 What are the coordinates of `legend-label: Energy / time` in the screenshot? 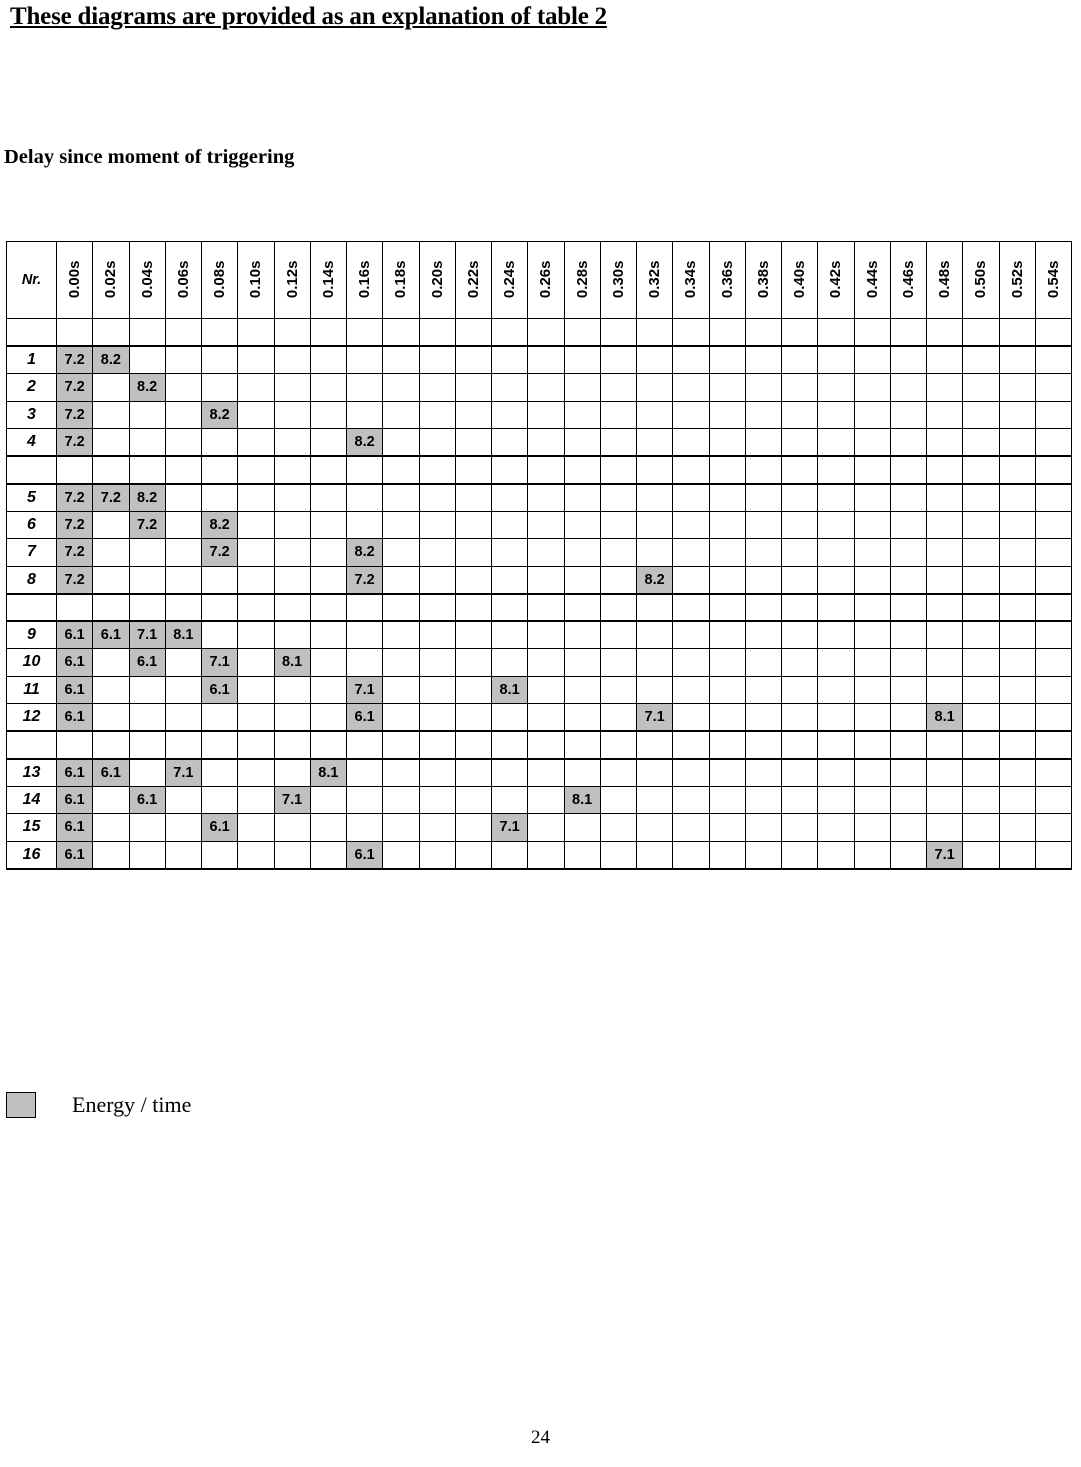 It's located at (132, 1104).